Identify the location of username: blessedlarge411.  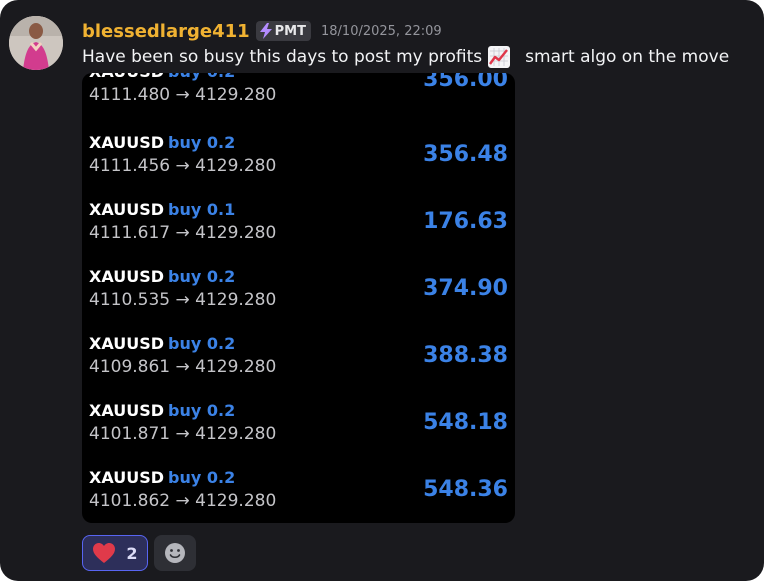
(166, 31).